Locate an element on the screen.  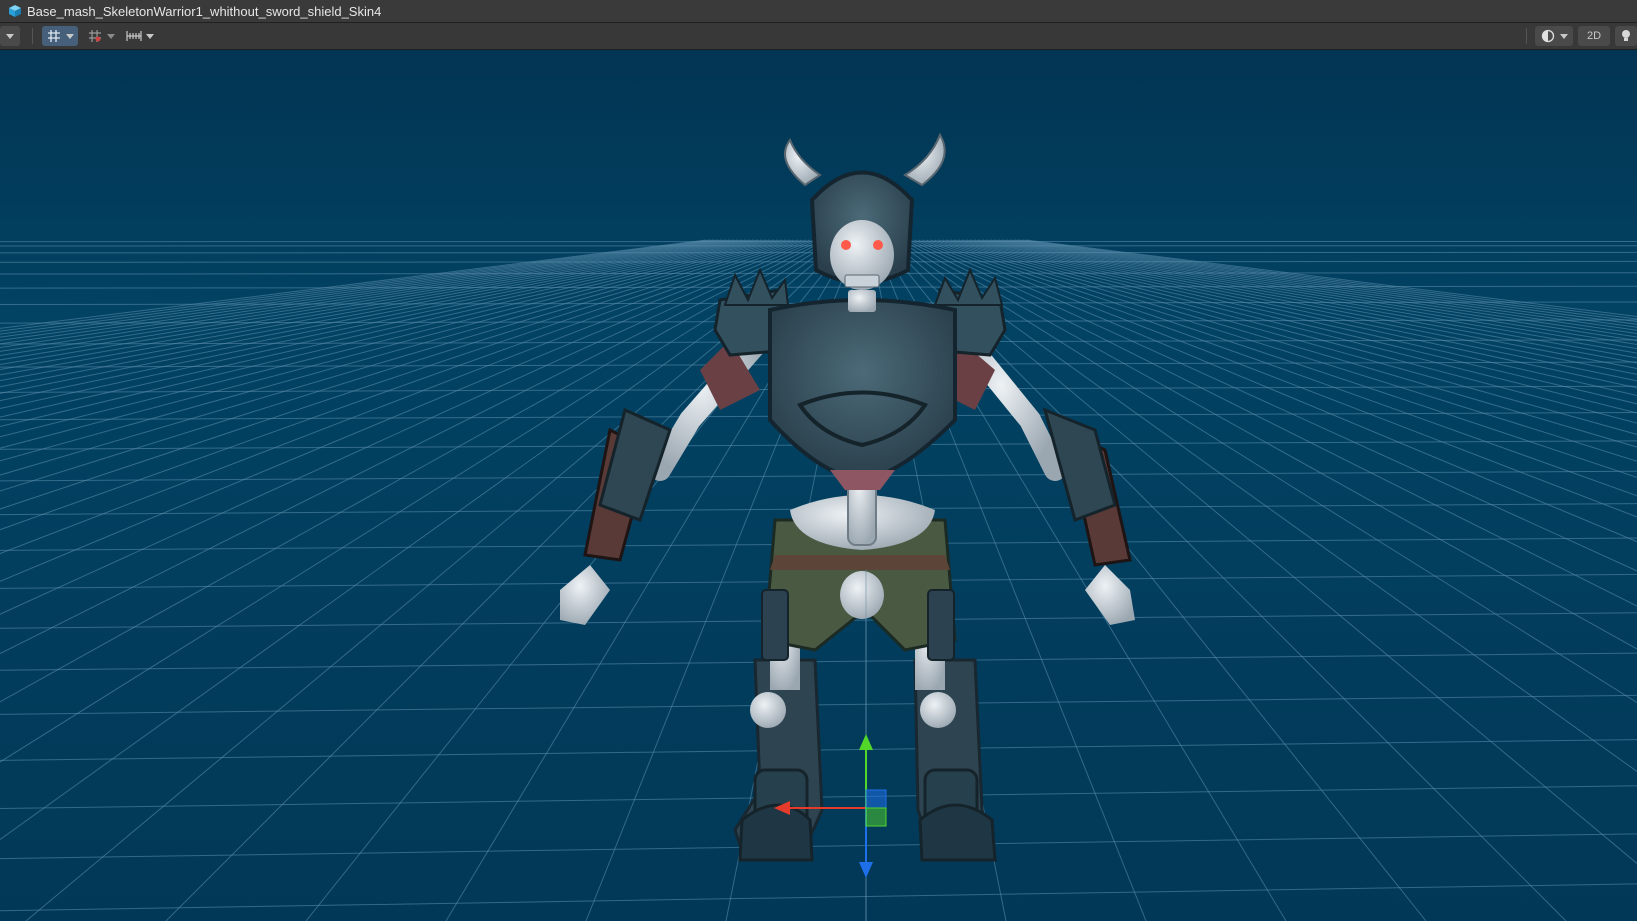
grid-snap-button is located at coordinates (60, 36).